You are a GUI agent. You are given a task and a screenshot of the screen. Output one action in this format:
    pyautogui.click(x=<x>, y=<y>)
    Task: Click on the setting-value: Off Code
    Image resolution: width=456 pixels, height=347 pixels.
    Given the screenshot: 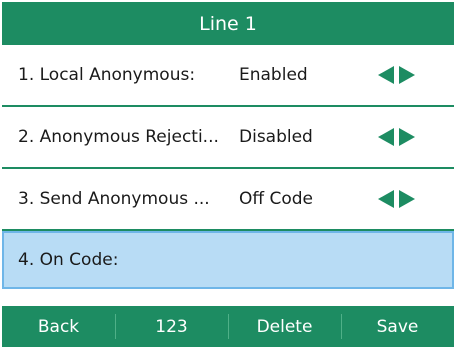 What is the action you would take?
    pyautogui.click(x=276, y=199)
    